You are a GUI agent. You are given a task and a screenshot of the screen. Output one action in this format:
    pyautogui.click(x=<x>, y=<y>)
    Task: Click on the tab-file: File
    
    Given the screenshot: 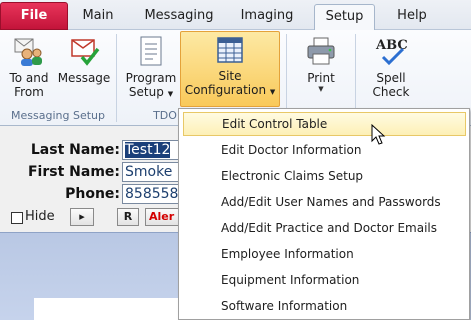 What is the action you would take?
    pyautogui.click(x=34, y=16)
    